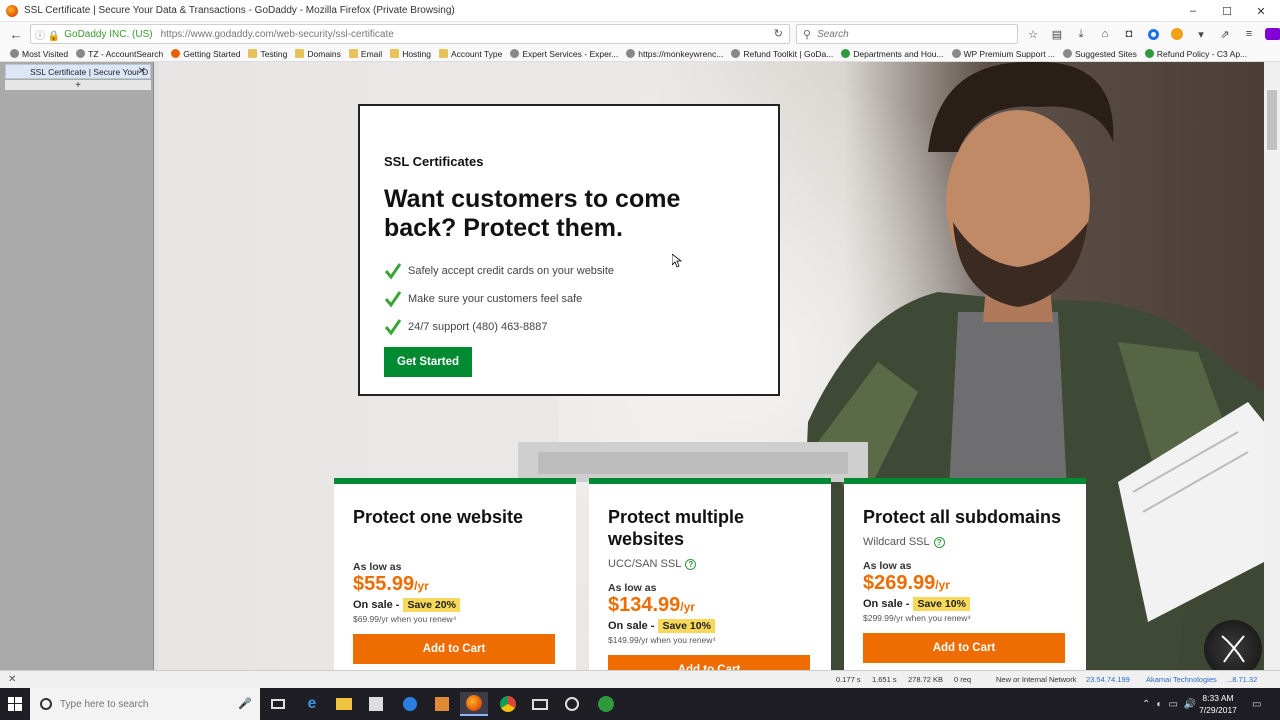  What do you see at coordinates (16, 34) in the screenshot?
I see `back-button: ←` at bounding box center [16, 34].